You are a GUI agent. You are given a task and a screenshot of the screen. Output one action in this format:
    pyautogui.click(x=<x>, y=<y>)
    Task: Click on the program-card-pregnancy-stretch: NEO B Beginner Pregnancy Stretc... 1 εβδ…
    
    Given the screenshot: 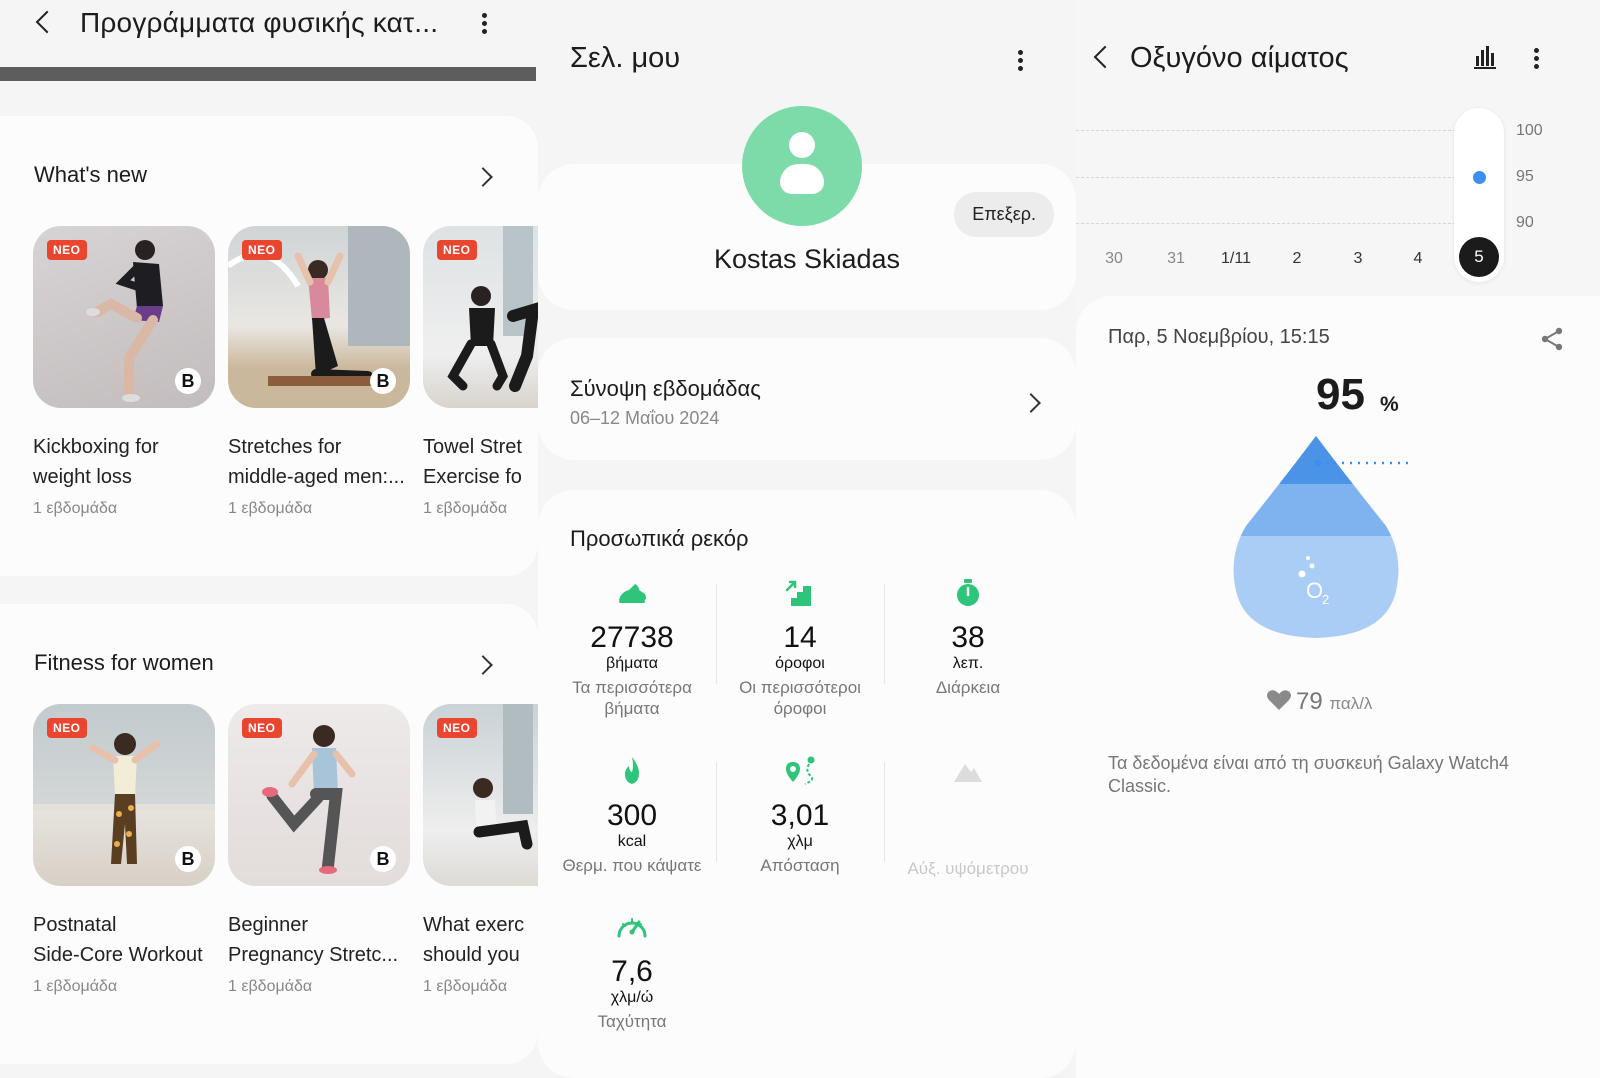 What is the action you would take?
    pyautogui.click(x=319, y=850)
    